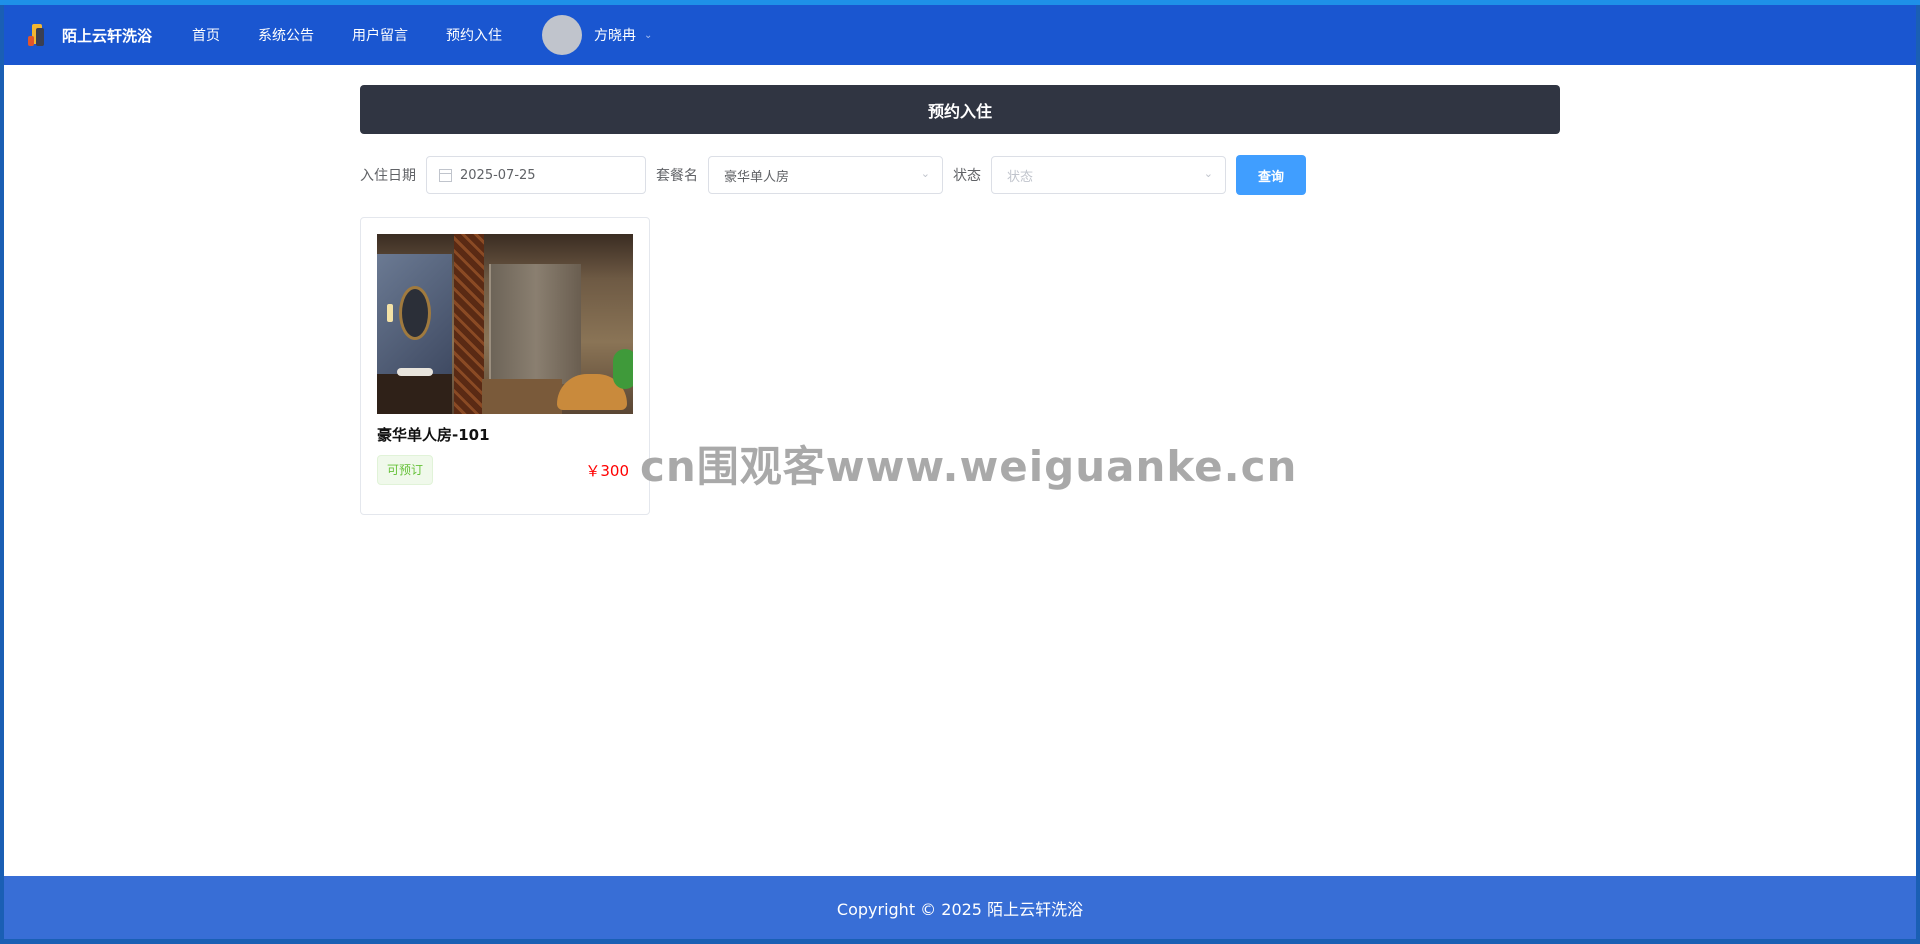 The image size is (1920, 944). I want to click on copyright-text: Copyright © 2025 陌上云轩洗浴, so click(960, 909).